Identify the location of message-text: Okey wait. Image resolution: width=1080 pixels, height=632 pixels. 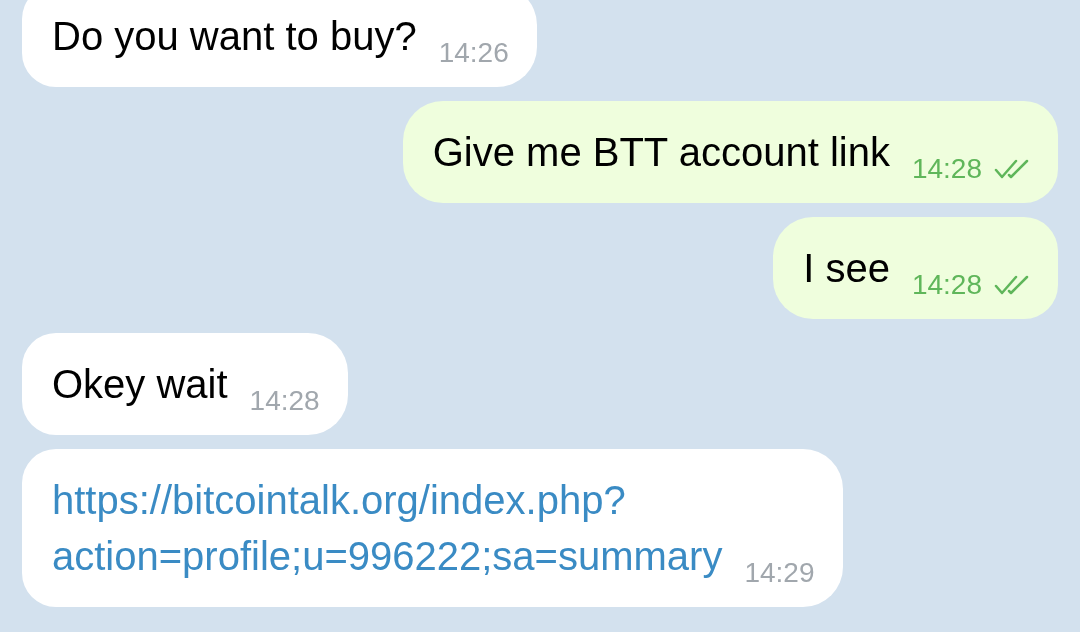
(140, 384).